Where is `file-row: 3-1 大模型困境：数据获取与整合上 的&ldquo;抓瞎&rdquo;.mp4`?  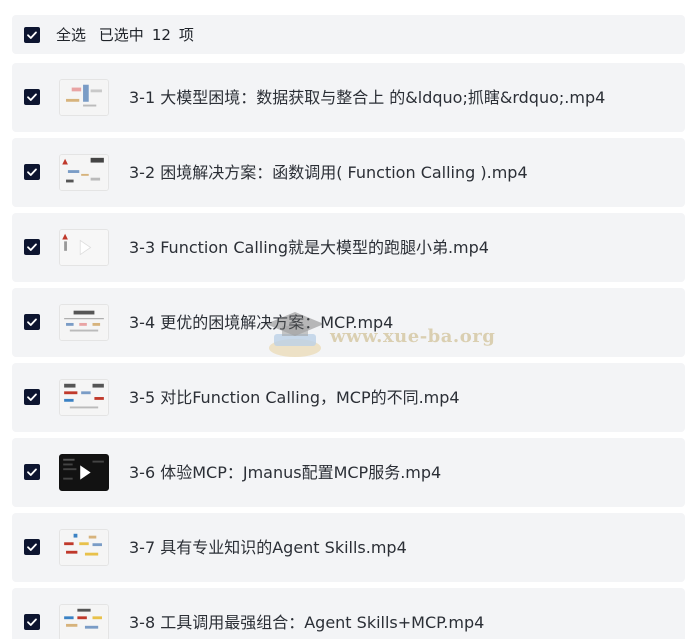
file-row: 3-1 大模型困境：数据获取与整合上 的&ldquo;抓瞎&rdquo;.mp4 is located at coordinates (348, 97).